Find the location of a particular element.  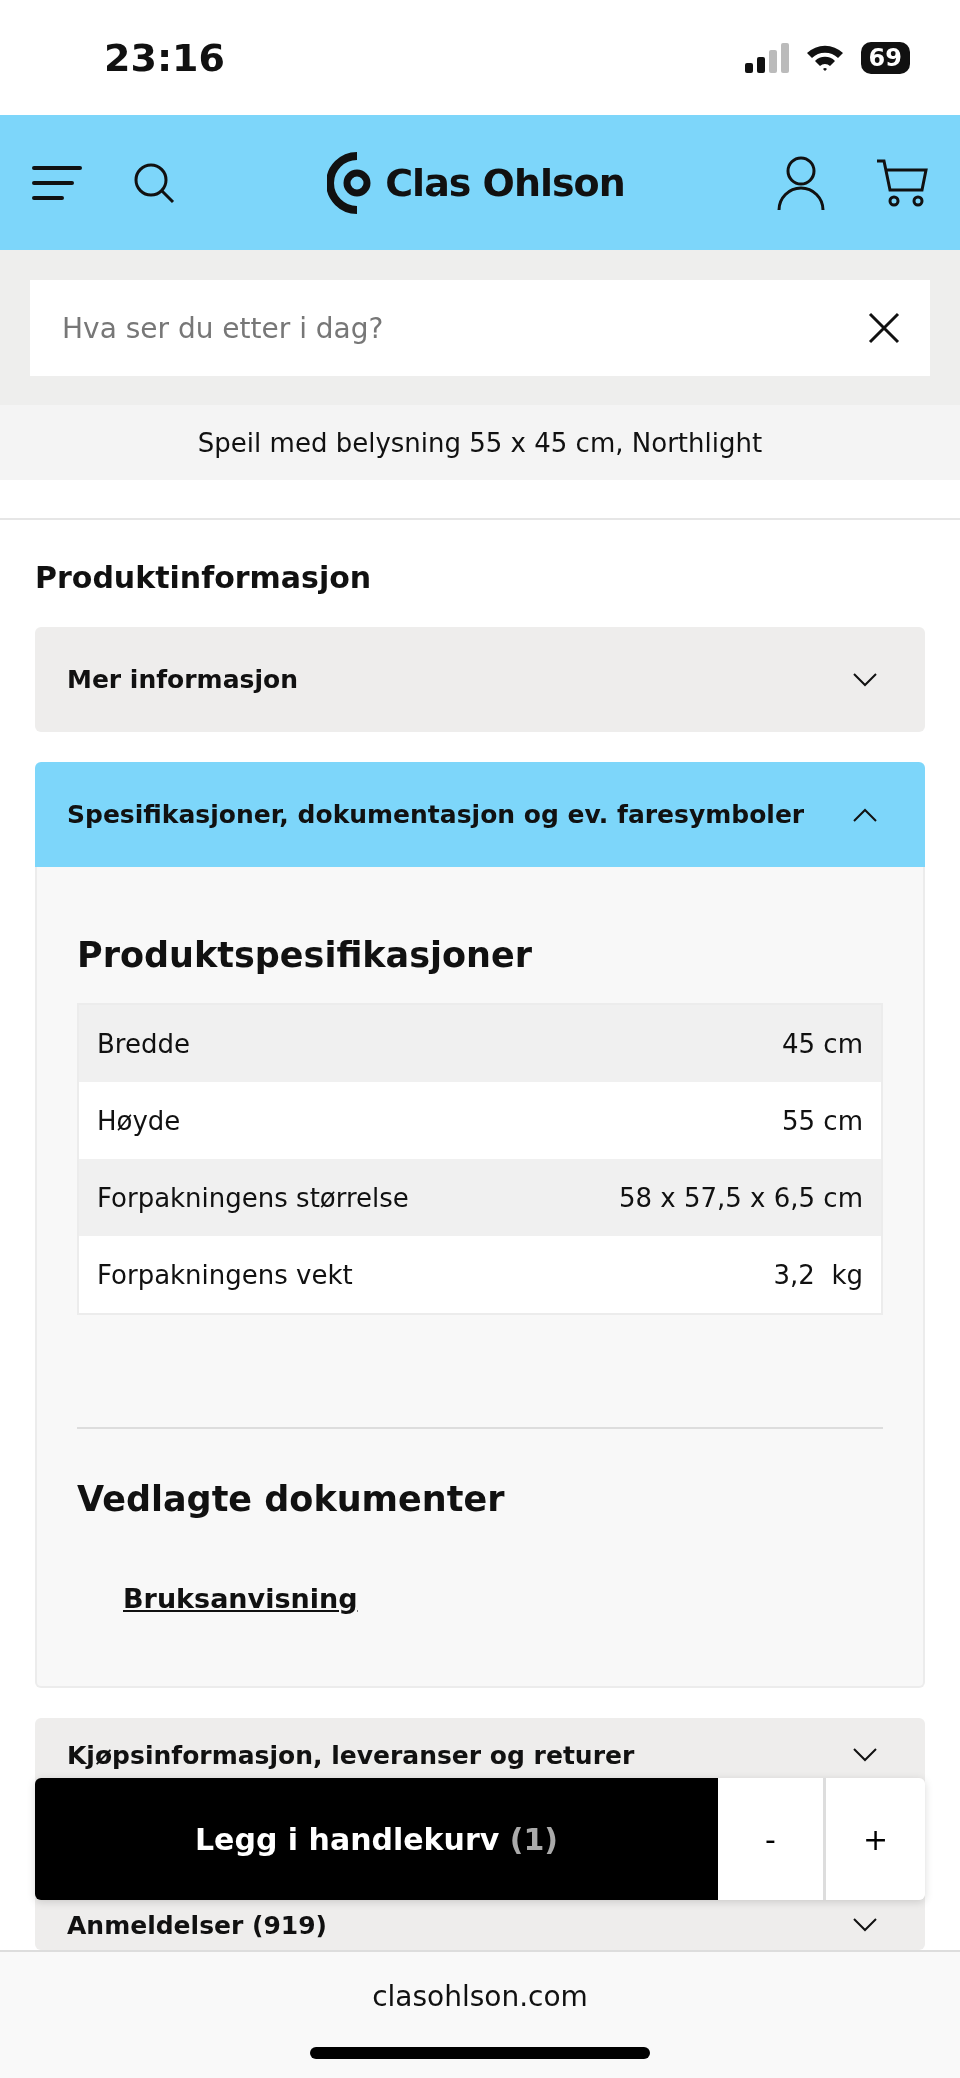

section-heading: Produktinformasjon is located at coordinates (204, 577).